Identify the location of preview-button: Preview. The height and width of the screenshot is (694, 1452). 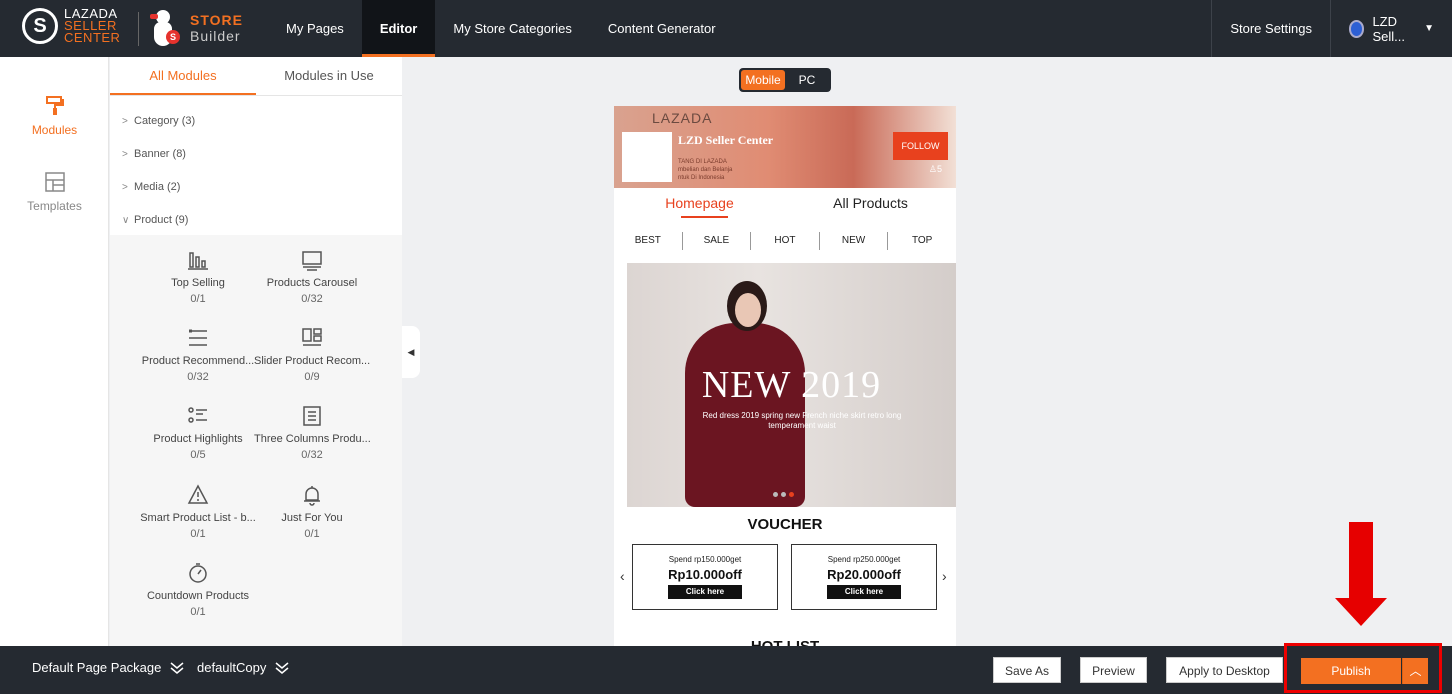
(1113, 670).